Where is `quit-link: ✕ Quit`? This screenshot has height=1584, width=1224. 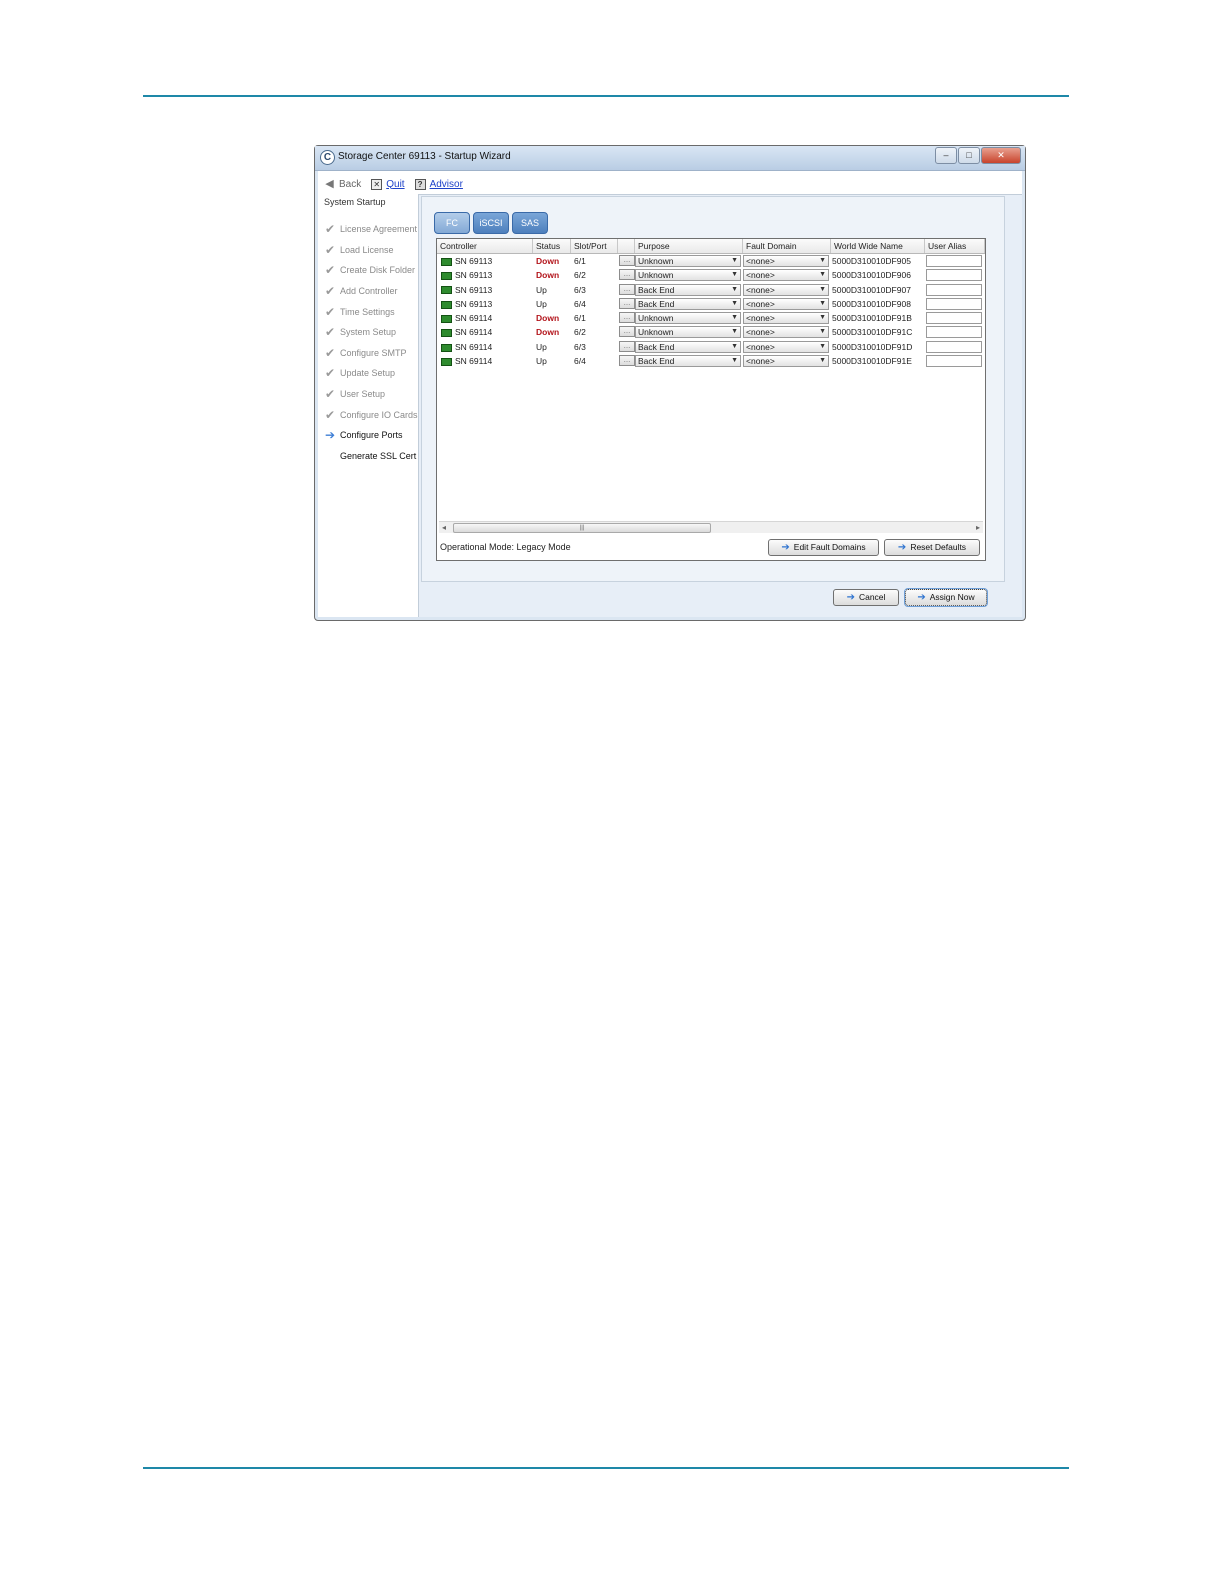
quit-link: ✕ Quit is located at coordinates (388, 184).